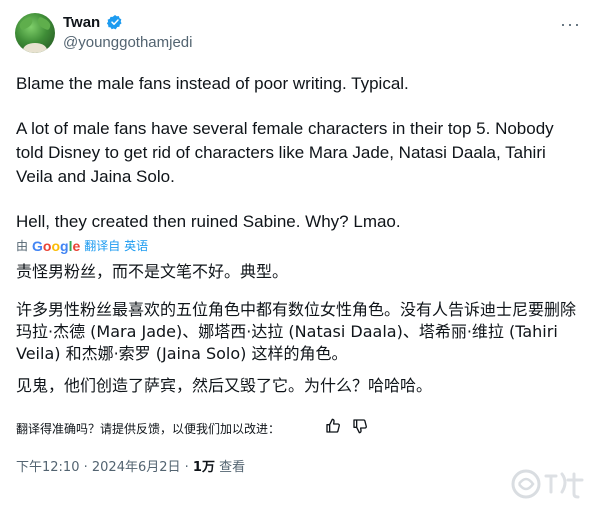  I want to click on tweet-date: 2024年6月2日, so click(136, 467).